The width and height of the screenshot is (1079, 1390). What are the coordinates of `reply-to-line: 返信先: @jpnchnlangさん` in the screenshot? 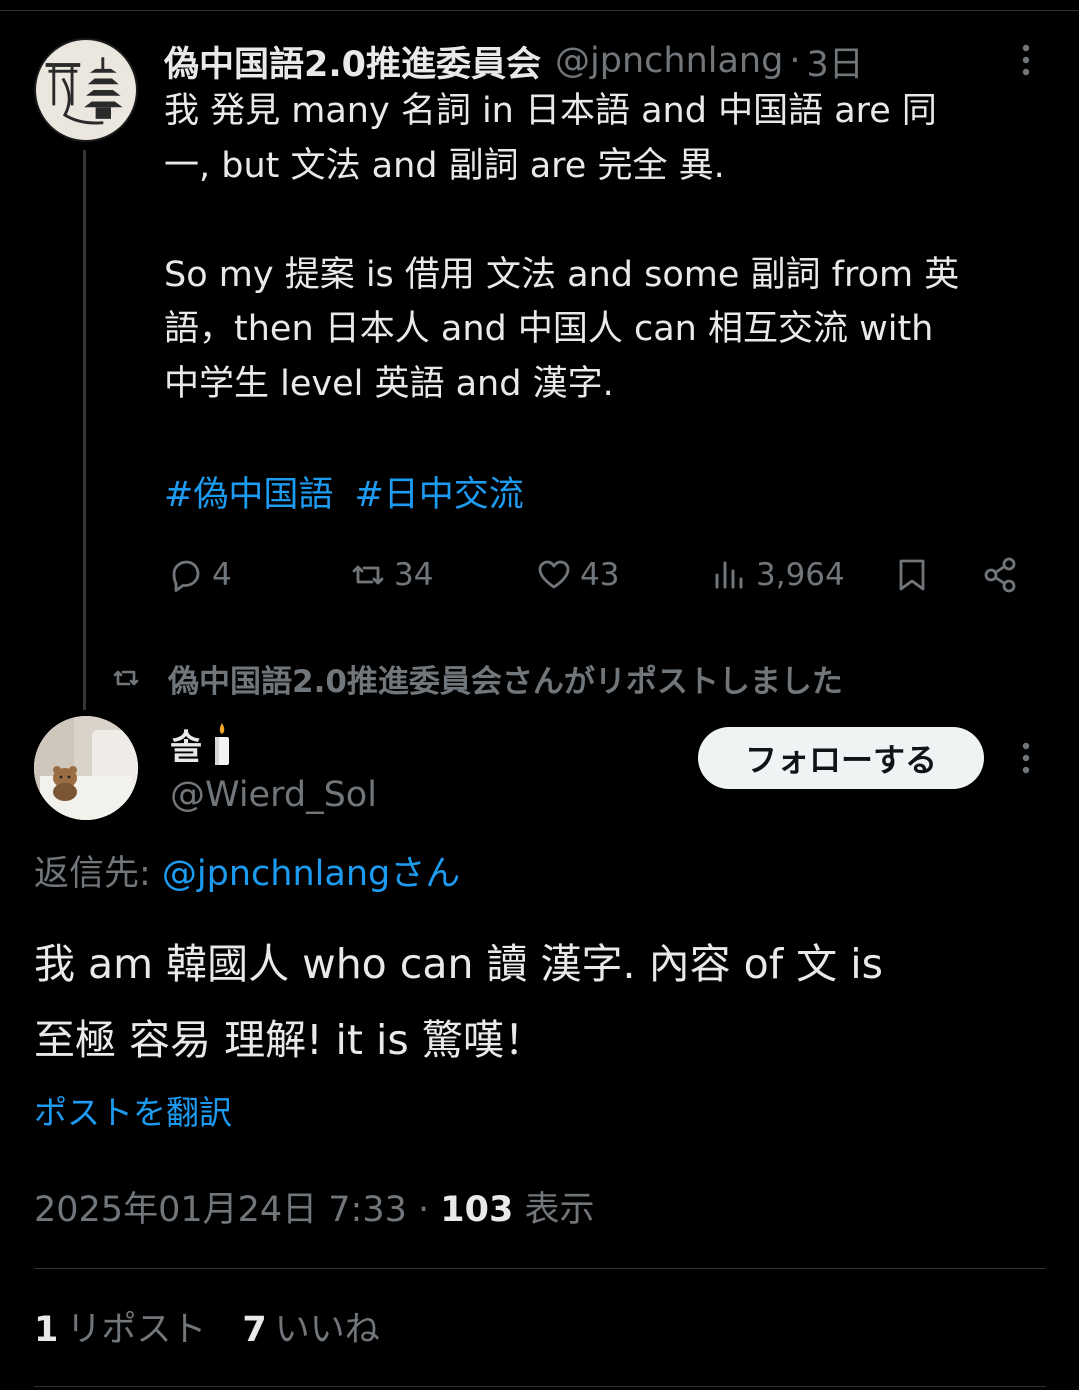 It's located at (247, 874).